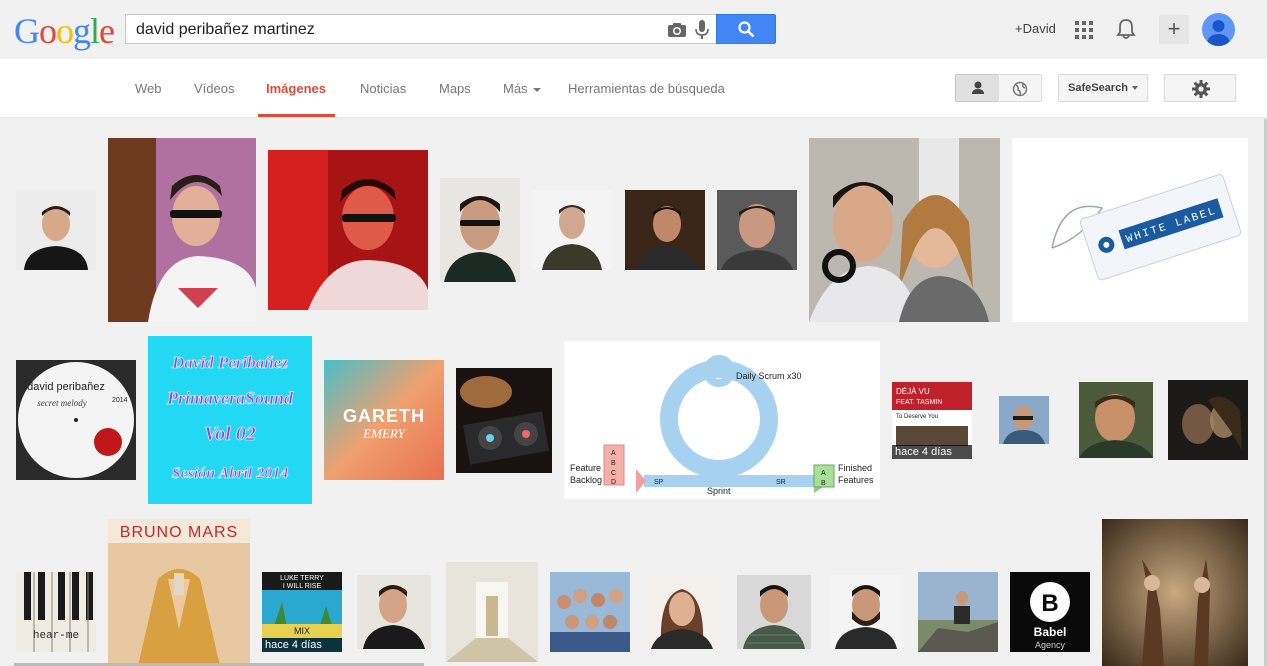 The height and width of the screenshot is (666, 1267). What do you see at coordinates (677, 30) in the screenshot?
I see `camera-icon` at bounding box center [677, 30].